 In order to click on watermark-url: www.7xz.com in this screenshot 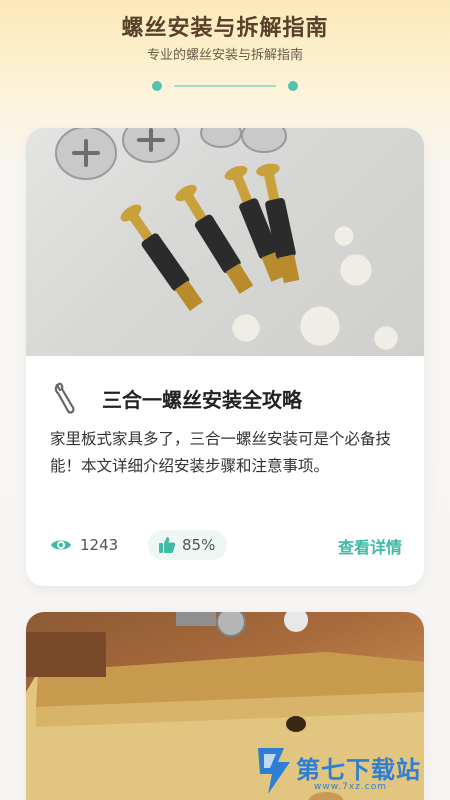, I will do `click(350, 787)`.